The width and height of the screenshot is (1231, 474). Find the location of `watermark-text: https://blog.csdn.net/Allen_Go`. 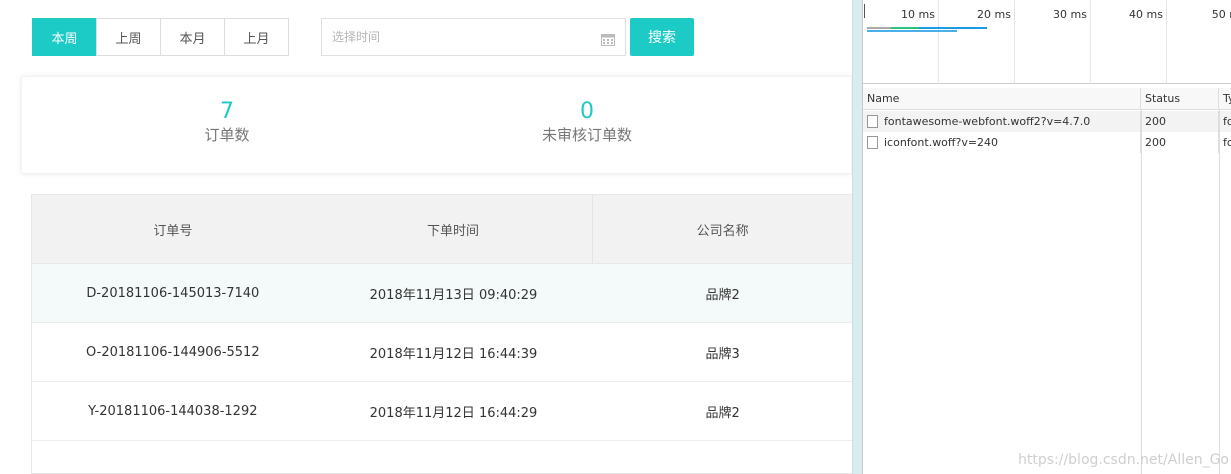

watermark-text: https://blog.csdn.net/Allen_Go is located at coordinates (1123, 460).